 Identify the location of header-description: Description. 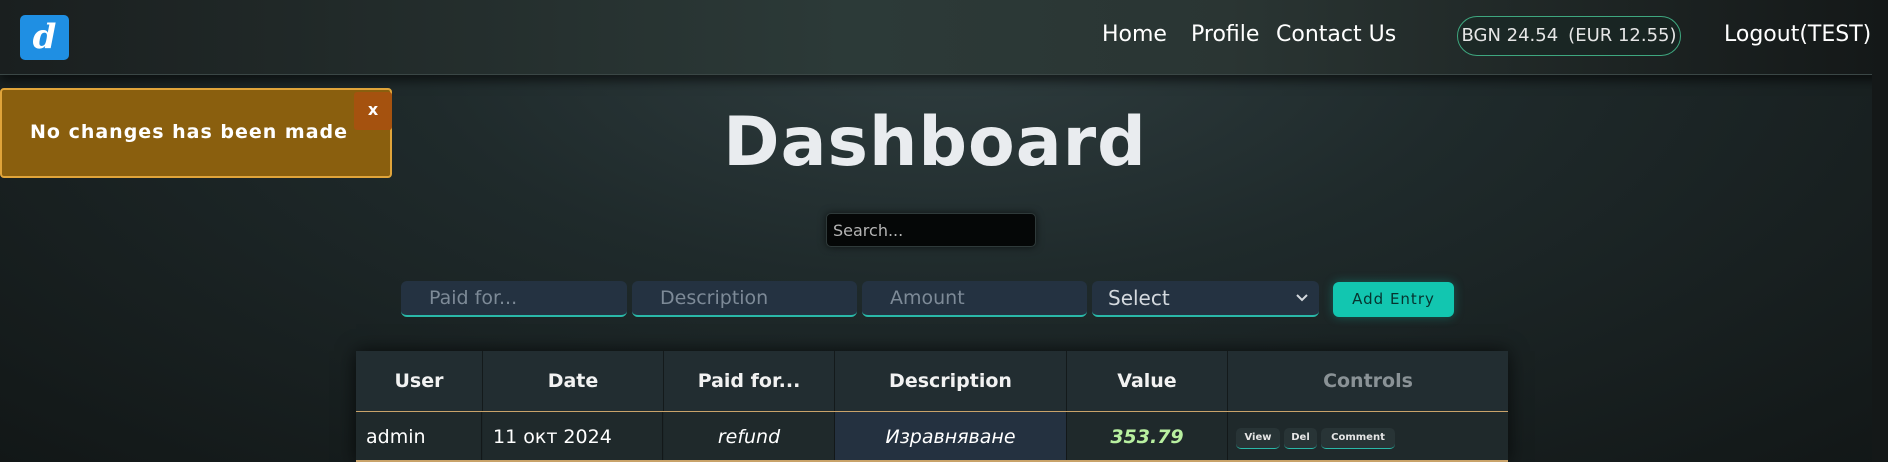
(951, 381).